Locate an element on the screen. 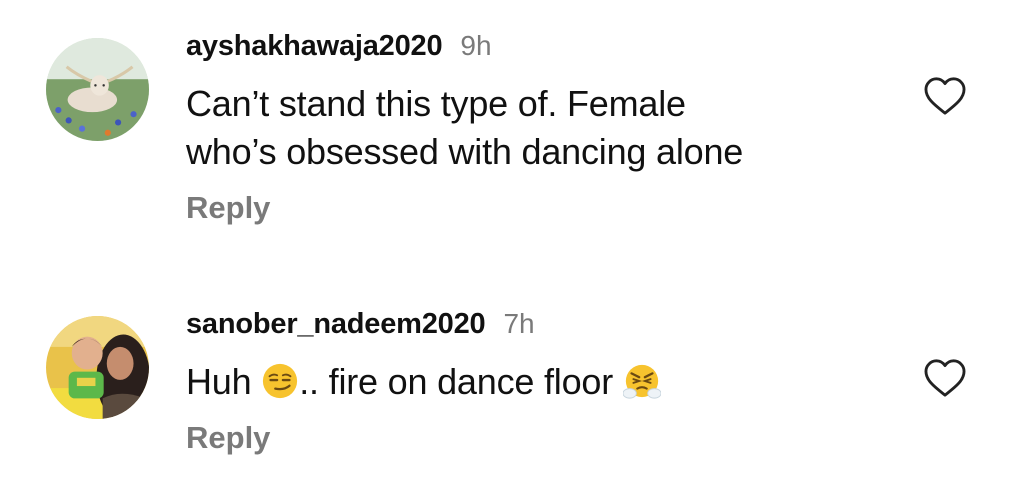 The height and width of the screenshot is (480, 1024). longhorn-avatar-image is located at coordinates (97, 89).